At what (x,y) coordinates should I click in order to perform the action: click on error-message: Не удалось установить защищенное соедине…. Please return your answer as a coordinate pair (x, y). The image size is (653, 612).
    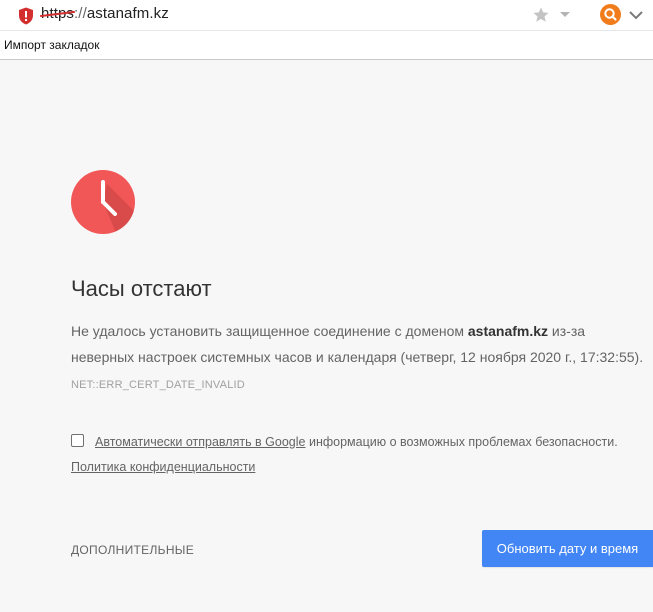
    Looking at the image, I should click on (358, 358).